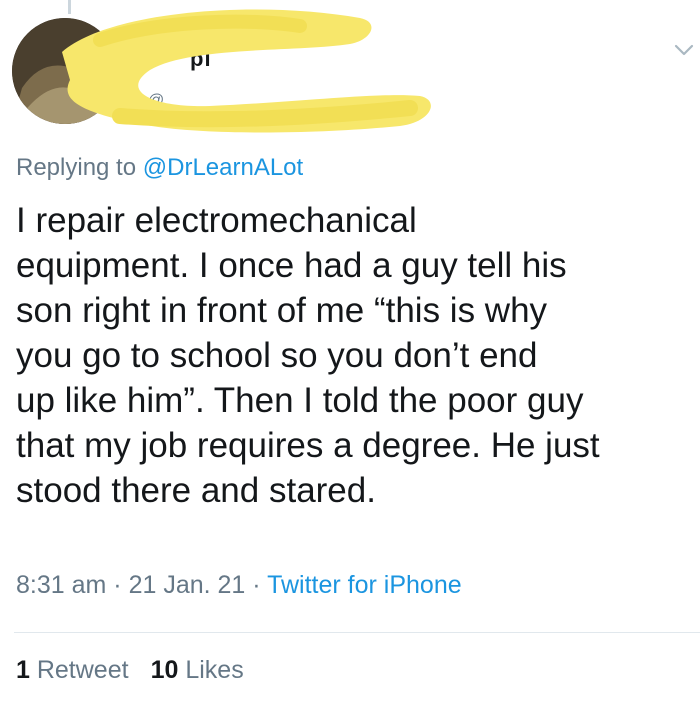  I want to click on like-label: Likes, so click(211, 670).